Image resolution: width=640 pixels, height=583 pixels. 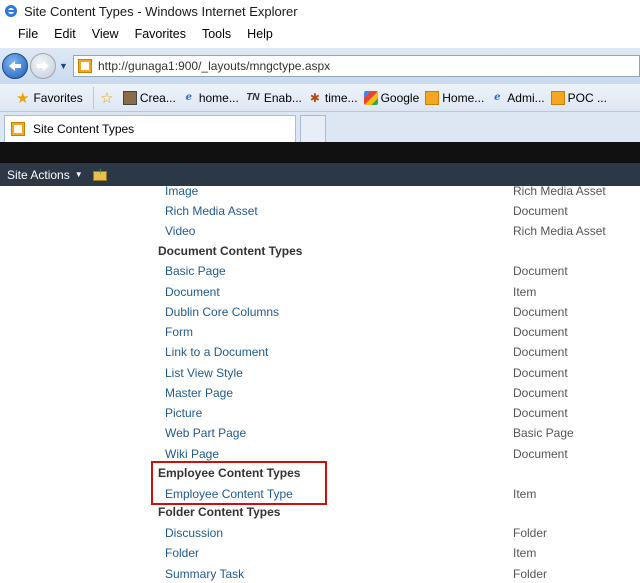 What do you see at coordinates (100, 173) in the screenshot?
I see `navigate-up-icon: ↑` at bounding box center [100, 173].